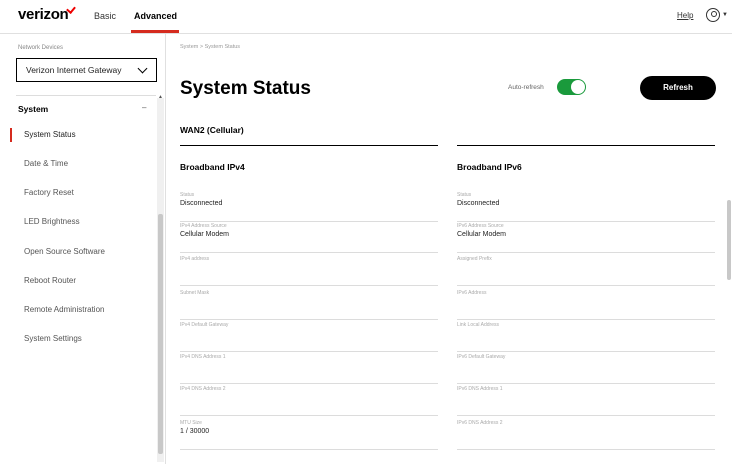  What do you see at coordinates (480, 423) in the screenshot?
I see `field-label: IPv6 DNS Address 2` at bounding box center [480, 423].